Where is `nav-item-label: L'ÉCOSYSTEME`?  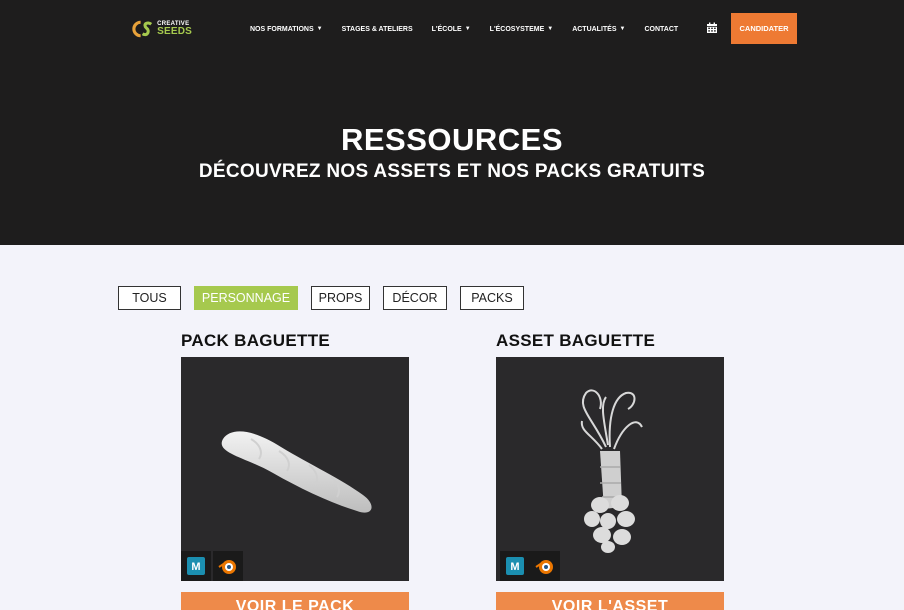
nav-item-label: L'ÉCOSYSTEME is located at coordinates (517, 29).